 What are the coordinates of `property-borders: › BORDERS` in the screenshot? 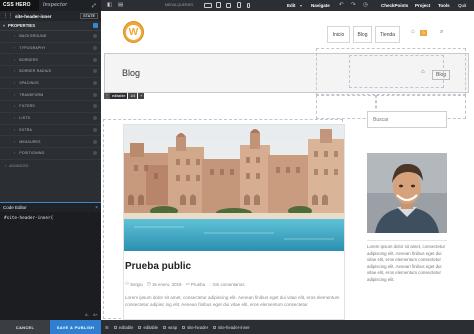 It's located at (50, 60).